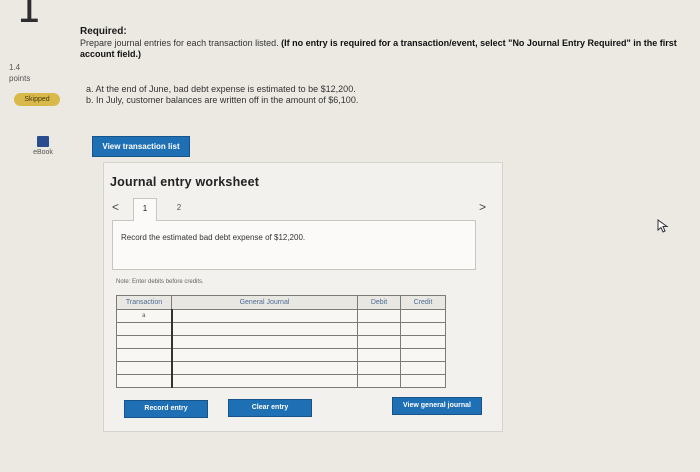  Describe the element at coordinates (115, 207) in the screenshot. I see `prev-arrow-icon: <` at that location.